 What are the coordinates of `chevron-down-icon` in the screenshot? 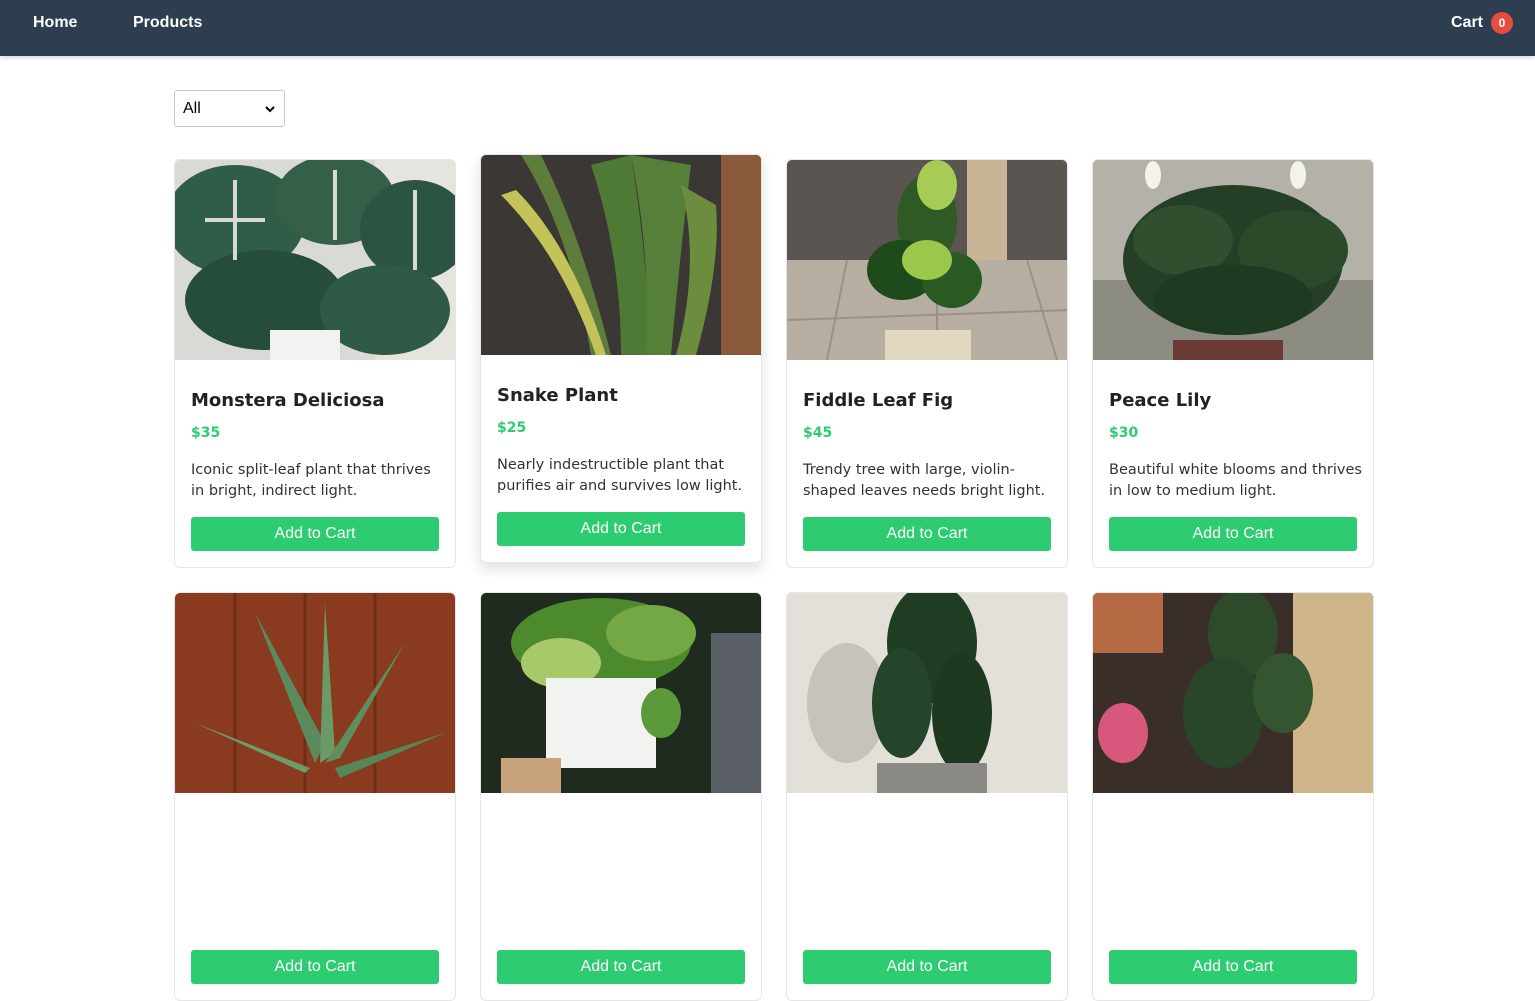 It's located at (270, 108).